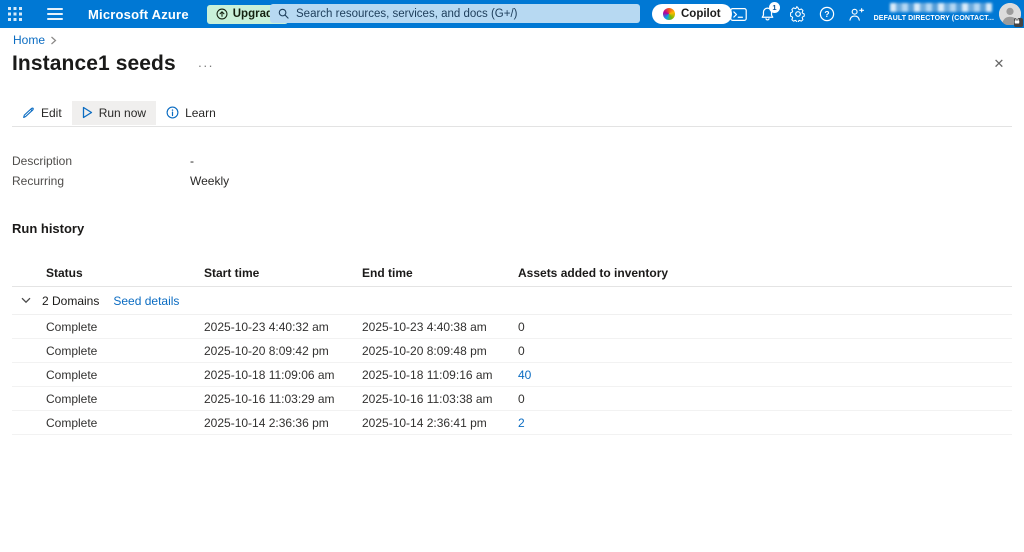 The image size is (1024, 552). I want to click on feedback-person-icon, so click(856, 14).